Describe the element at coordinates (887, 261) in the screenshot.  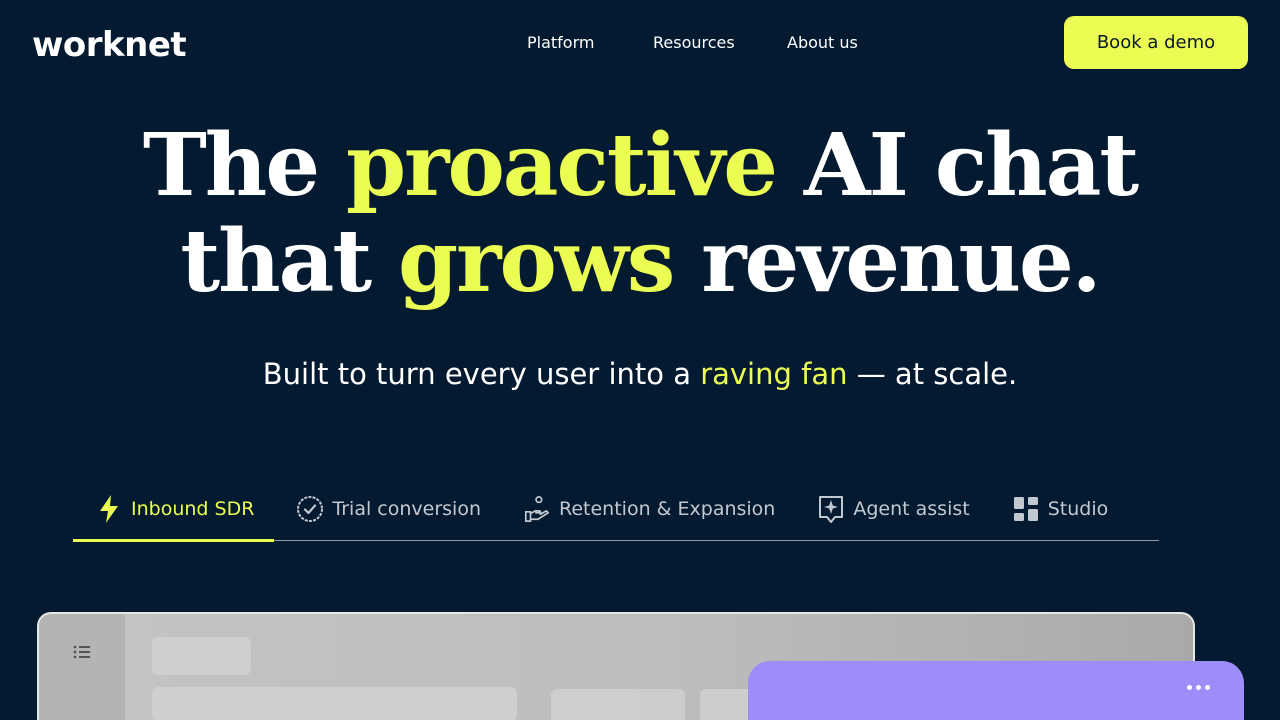
I see `headline-text: revenue.` at that location.